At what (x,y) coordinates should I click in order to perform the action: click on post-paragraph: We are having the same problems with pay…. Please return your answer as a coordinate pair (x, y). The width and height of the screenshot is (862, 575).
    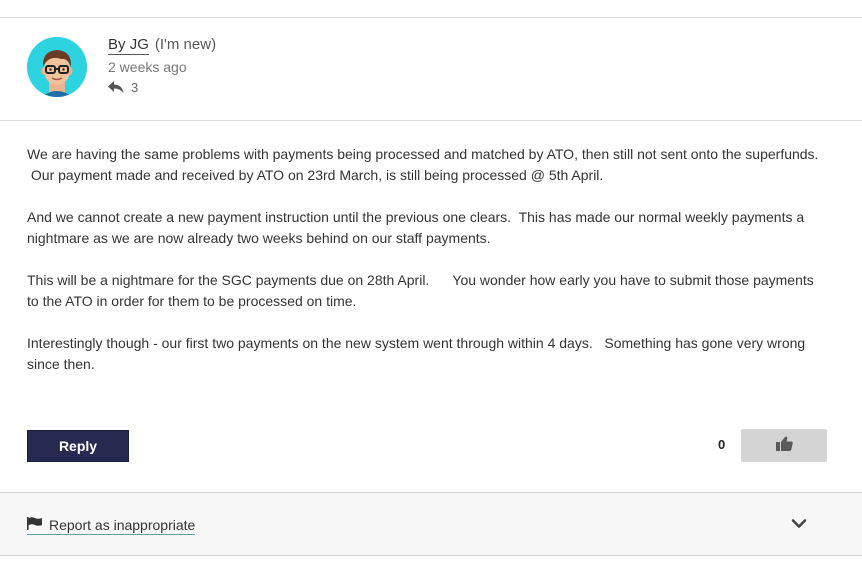
    Looking at the image, I should click on (423, 164).